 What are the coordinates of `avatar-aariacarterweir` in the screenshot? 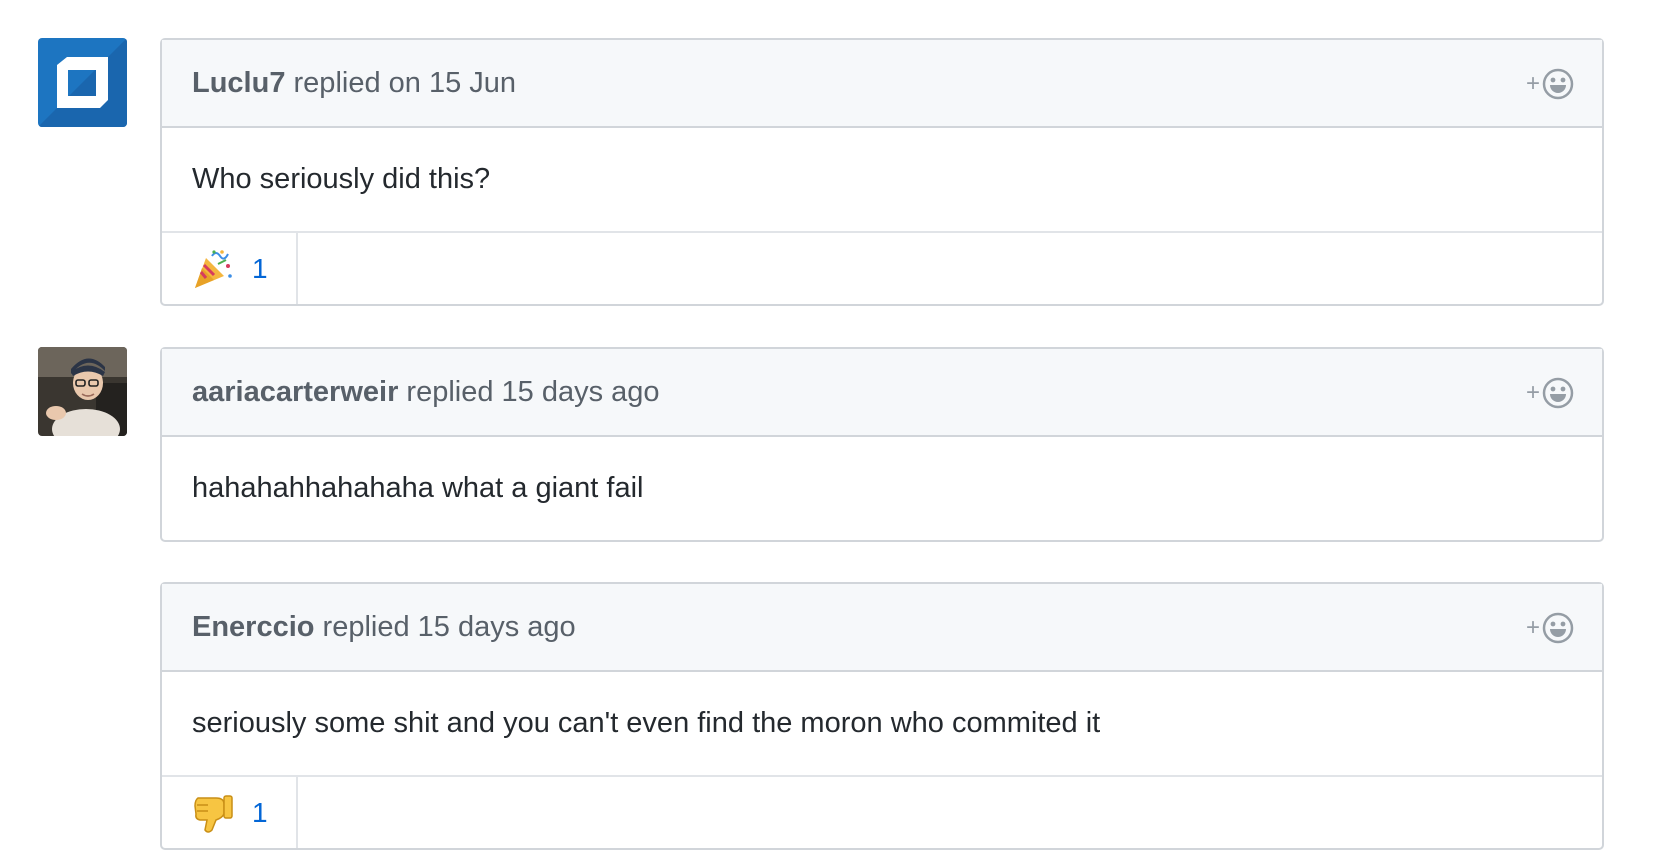 It's located at (82, 391).